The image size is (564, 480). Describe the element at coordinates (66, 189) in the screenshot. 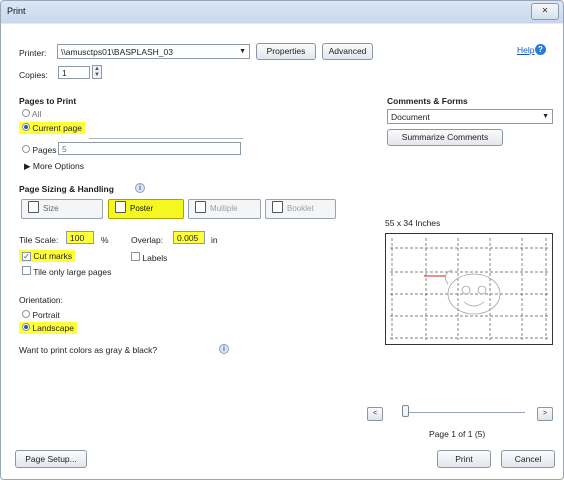

I see `page-sizing-heading: Page Sizing & Handling` at that location.